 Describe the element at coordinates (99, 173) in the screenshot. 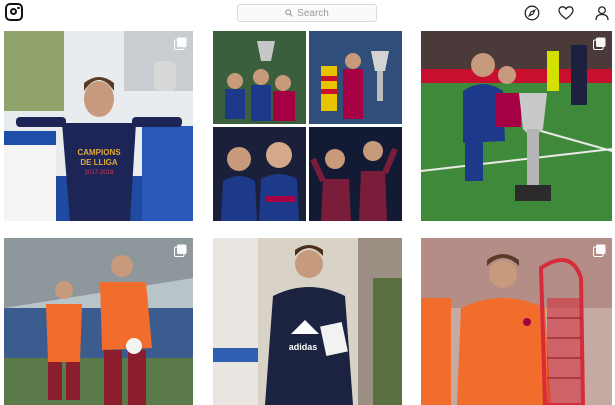

I see `svg-text: 2017-2018` at that location.